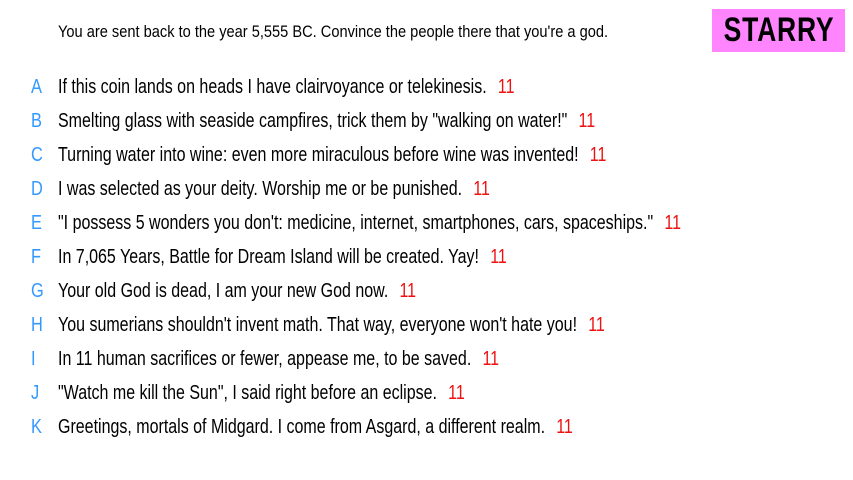 This screenshot has width=853, height=480. I want to click on contestant-name-badge: STARRY, so click(778, 30).